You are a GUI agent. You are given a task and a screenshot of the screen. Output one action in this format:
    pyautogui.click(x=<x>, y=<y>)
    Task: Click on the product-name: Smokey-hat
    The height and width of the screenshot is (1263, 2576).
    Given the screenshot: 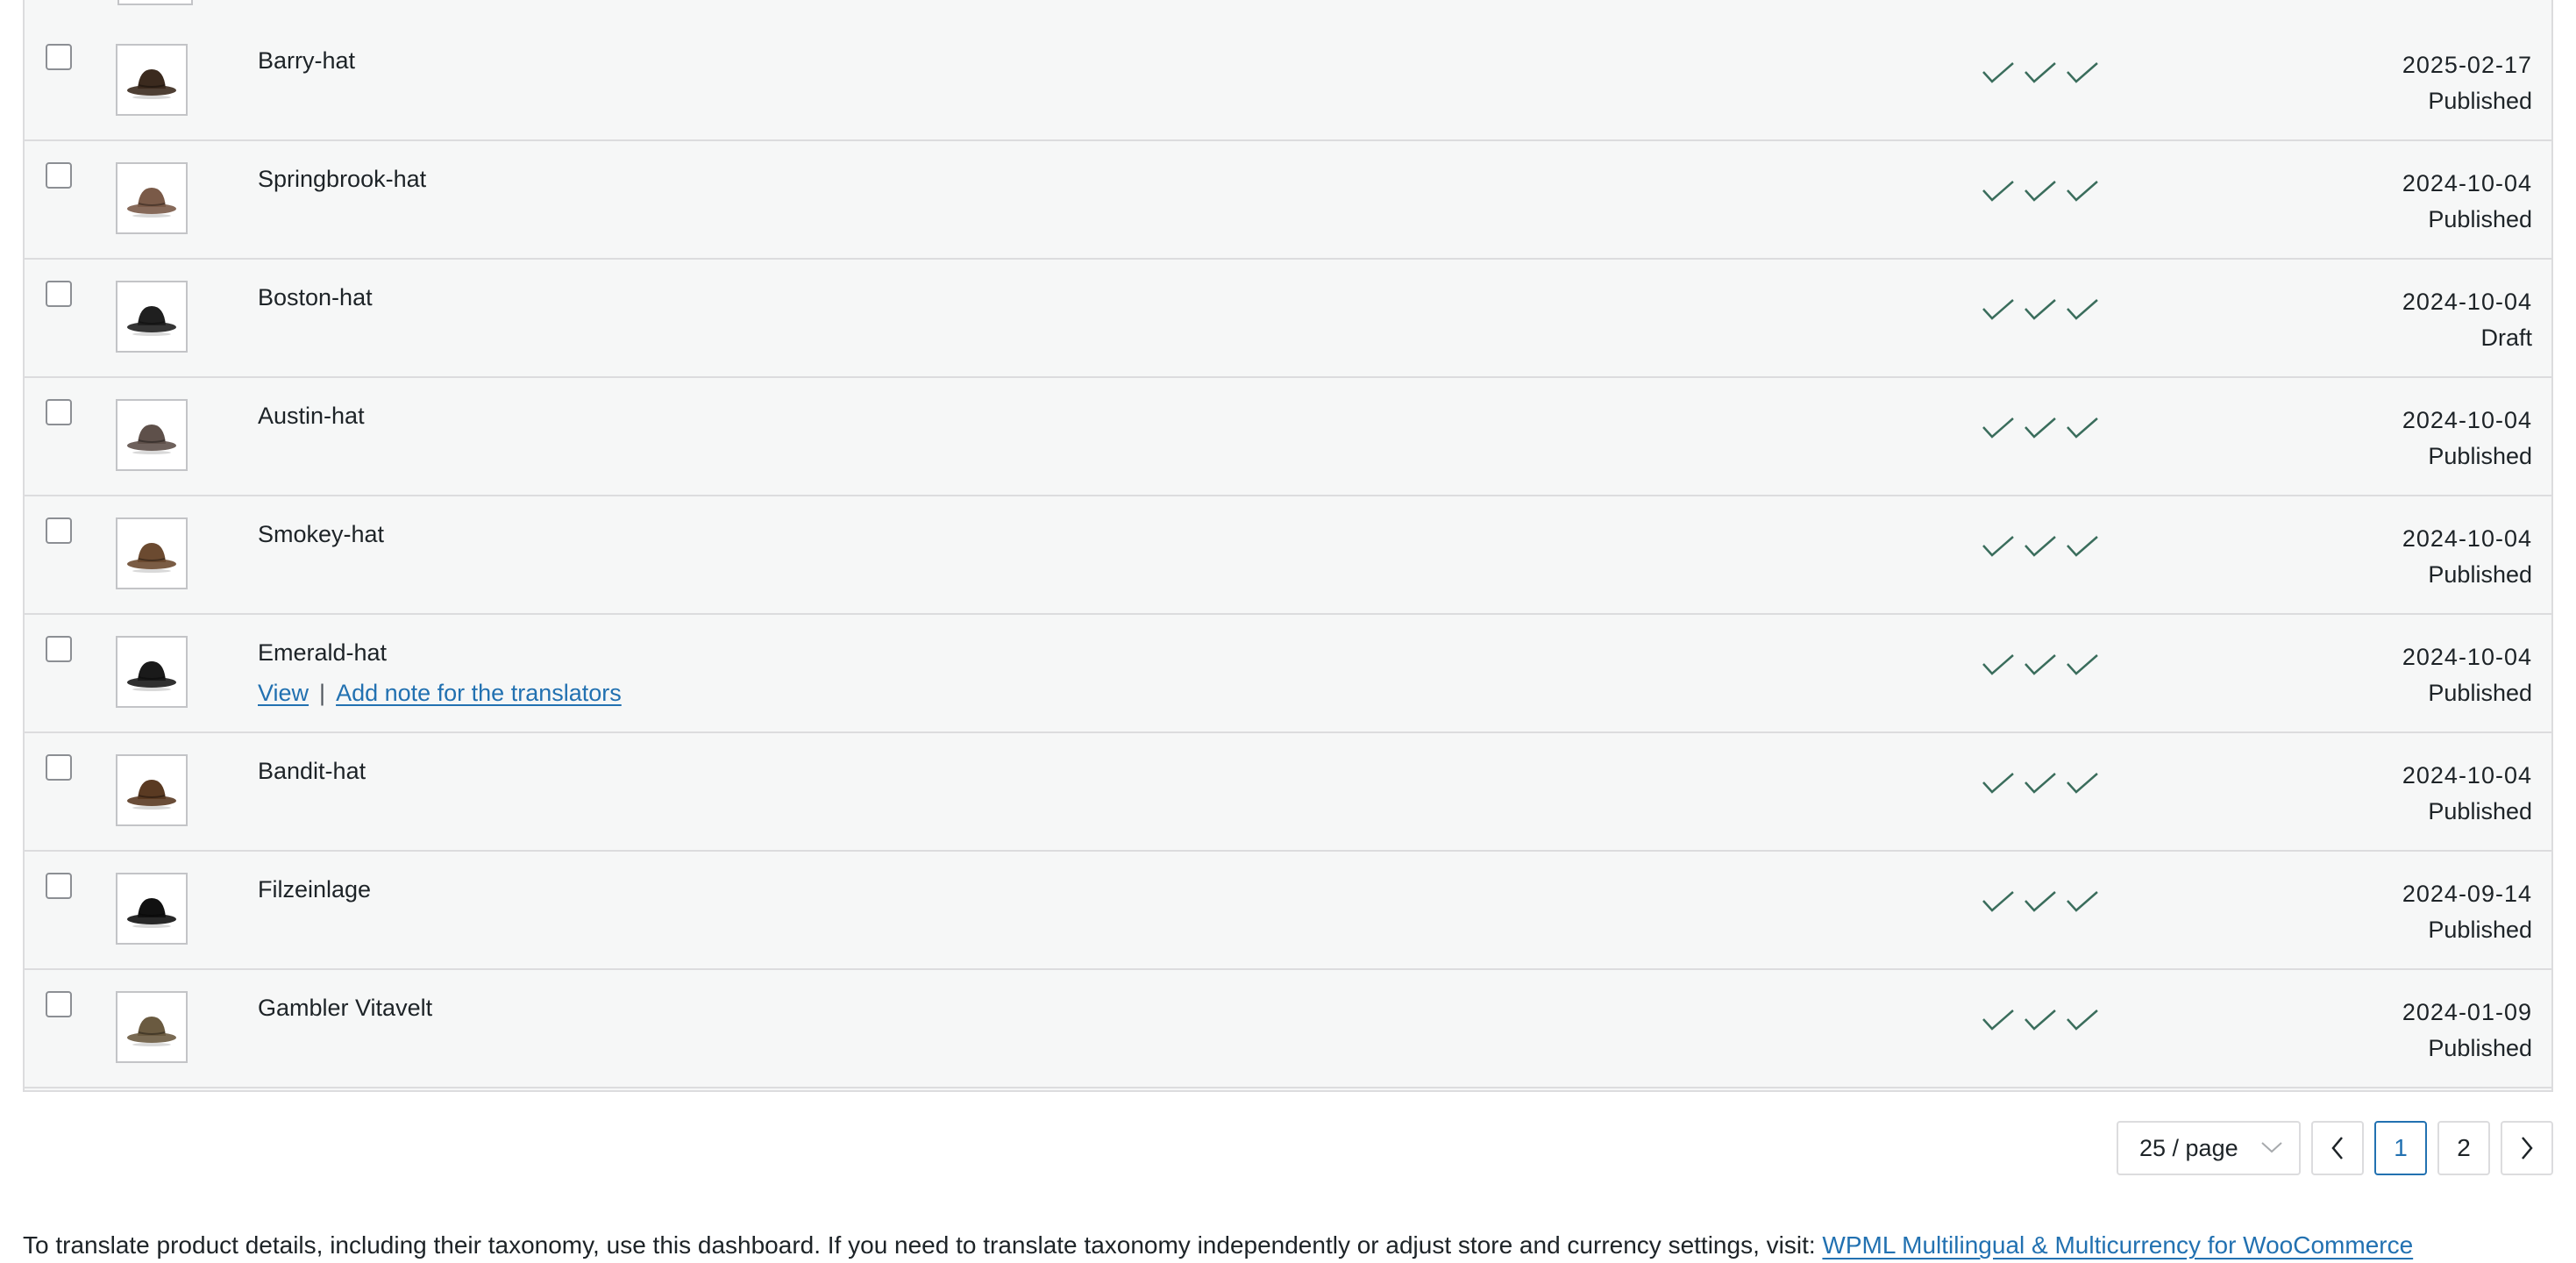 What is the action you would take?
    pyautogui.click(x=321, y=534)
    